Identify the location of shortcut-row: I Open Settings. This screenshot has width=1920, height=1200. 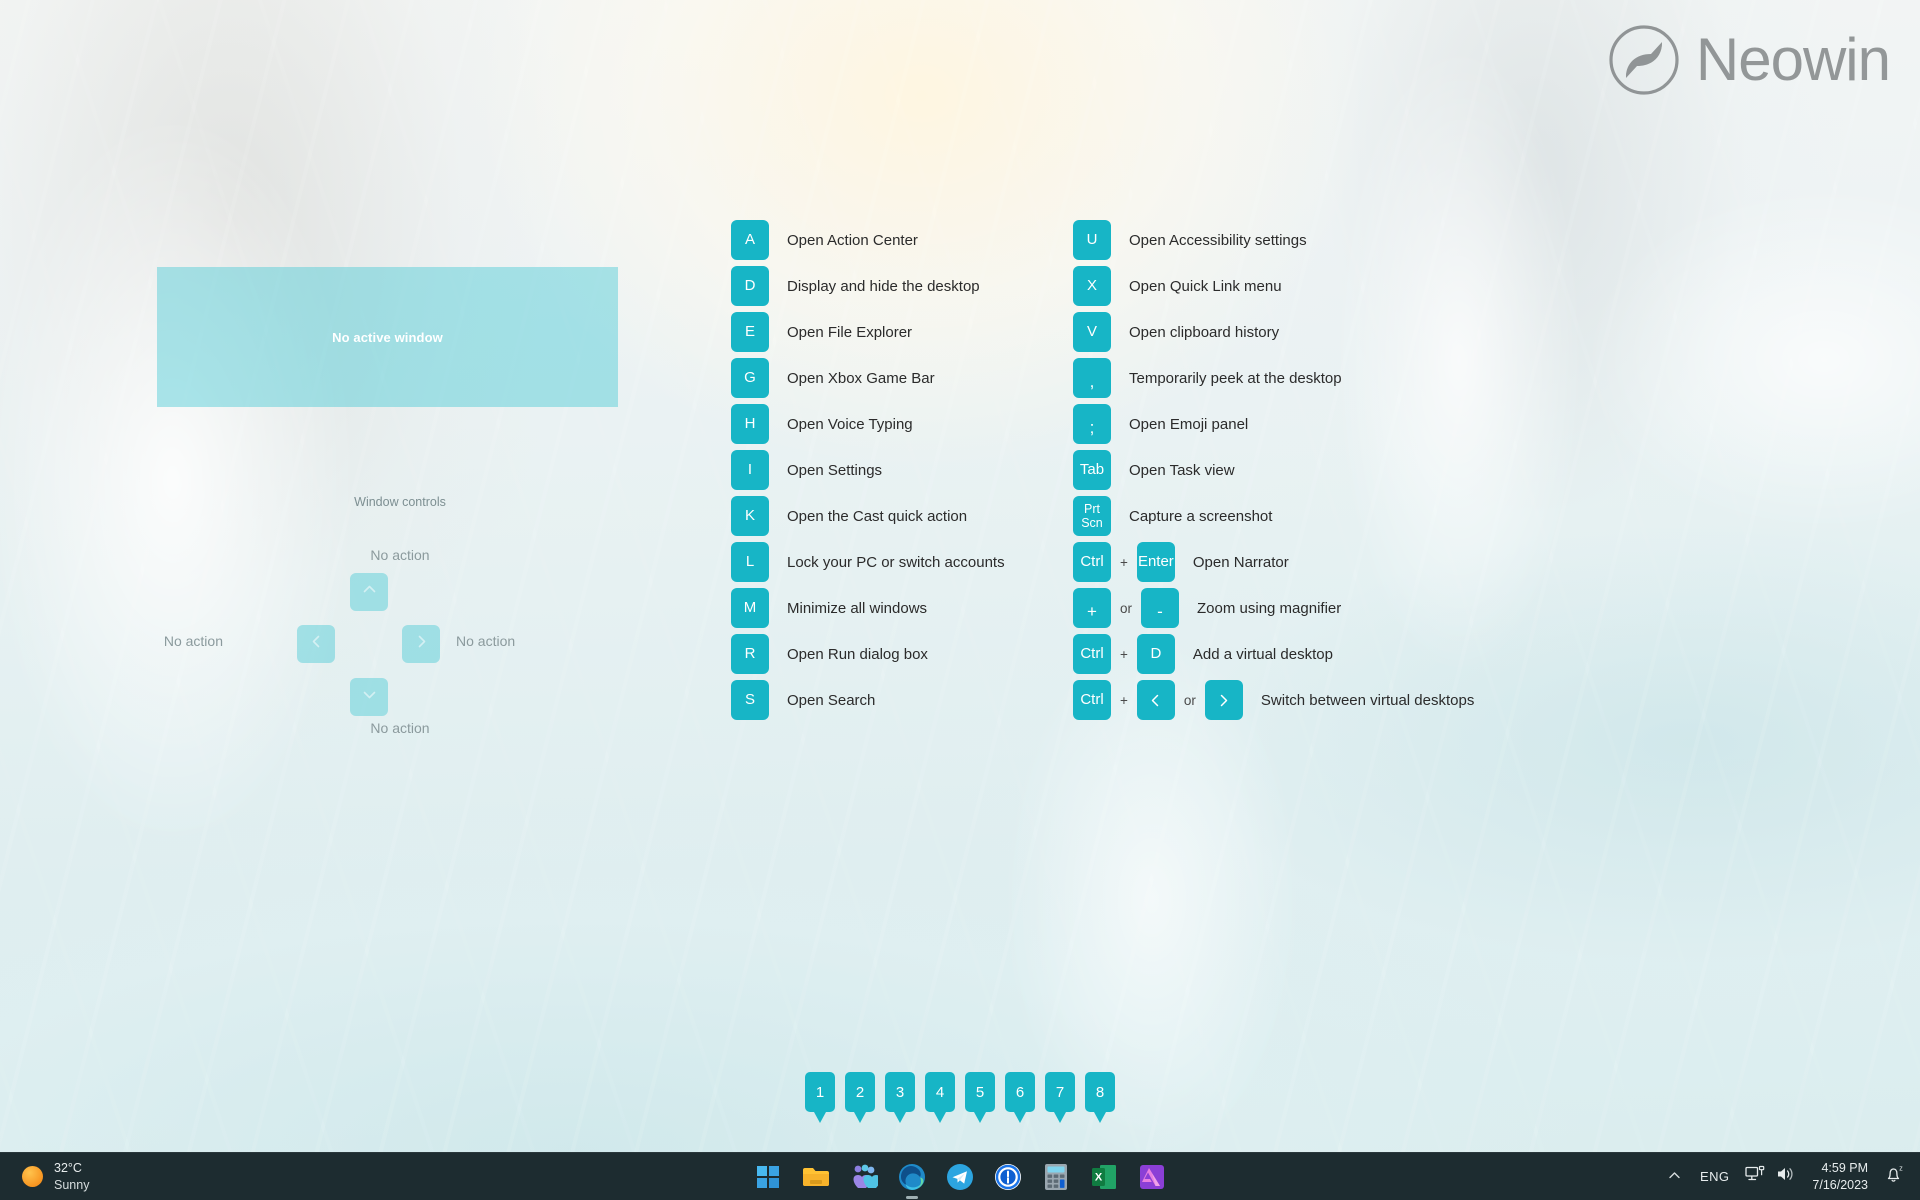
(868, 470).